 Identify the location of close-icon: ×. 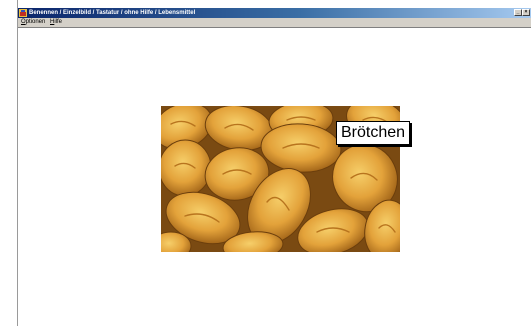
(526, 12).